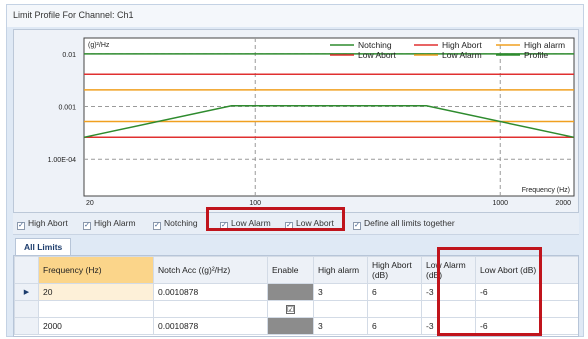  I want to click on low-abort-cell, so click(526, 309).